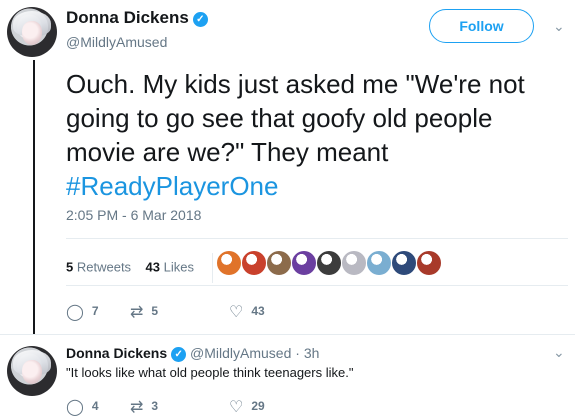 The width and height of the screenshot is (575, 420). I want to click on author-avatar, so click(32, 32).